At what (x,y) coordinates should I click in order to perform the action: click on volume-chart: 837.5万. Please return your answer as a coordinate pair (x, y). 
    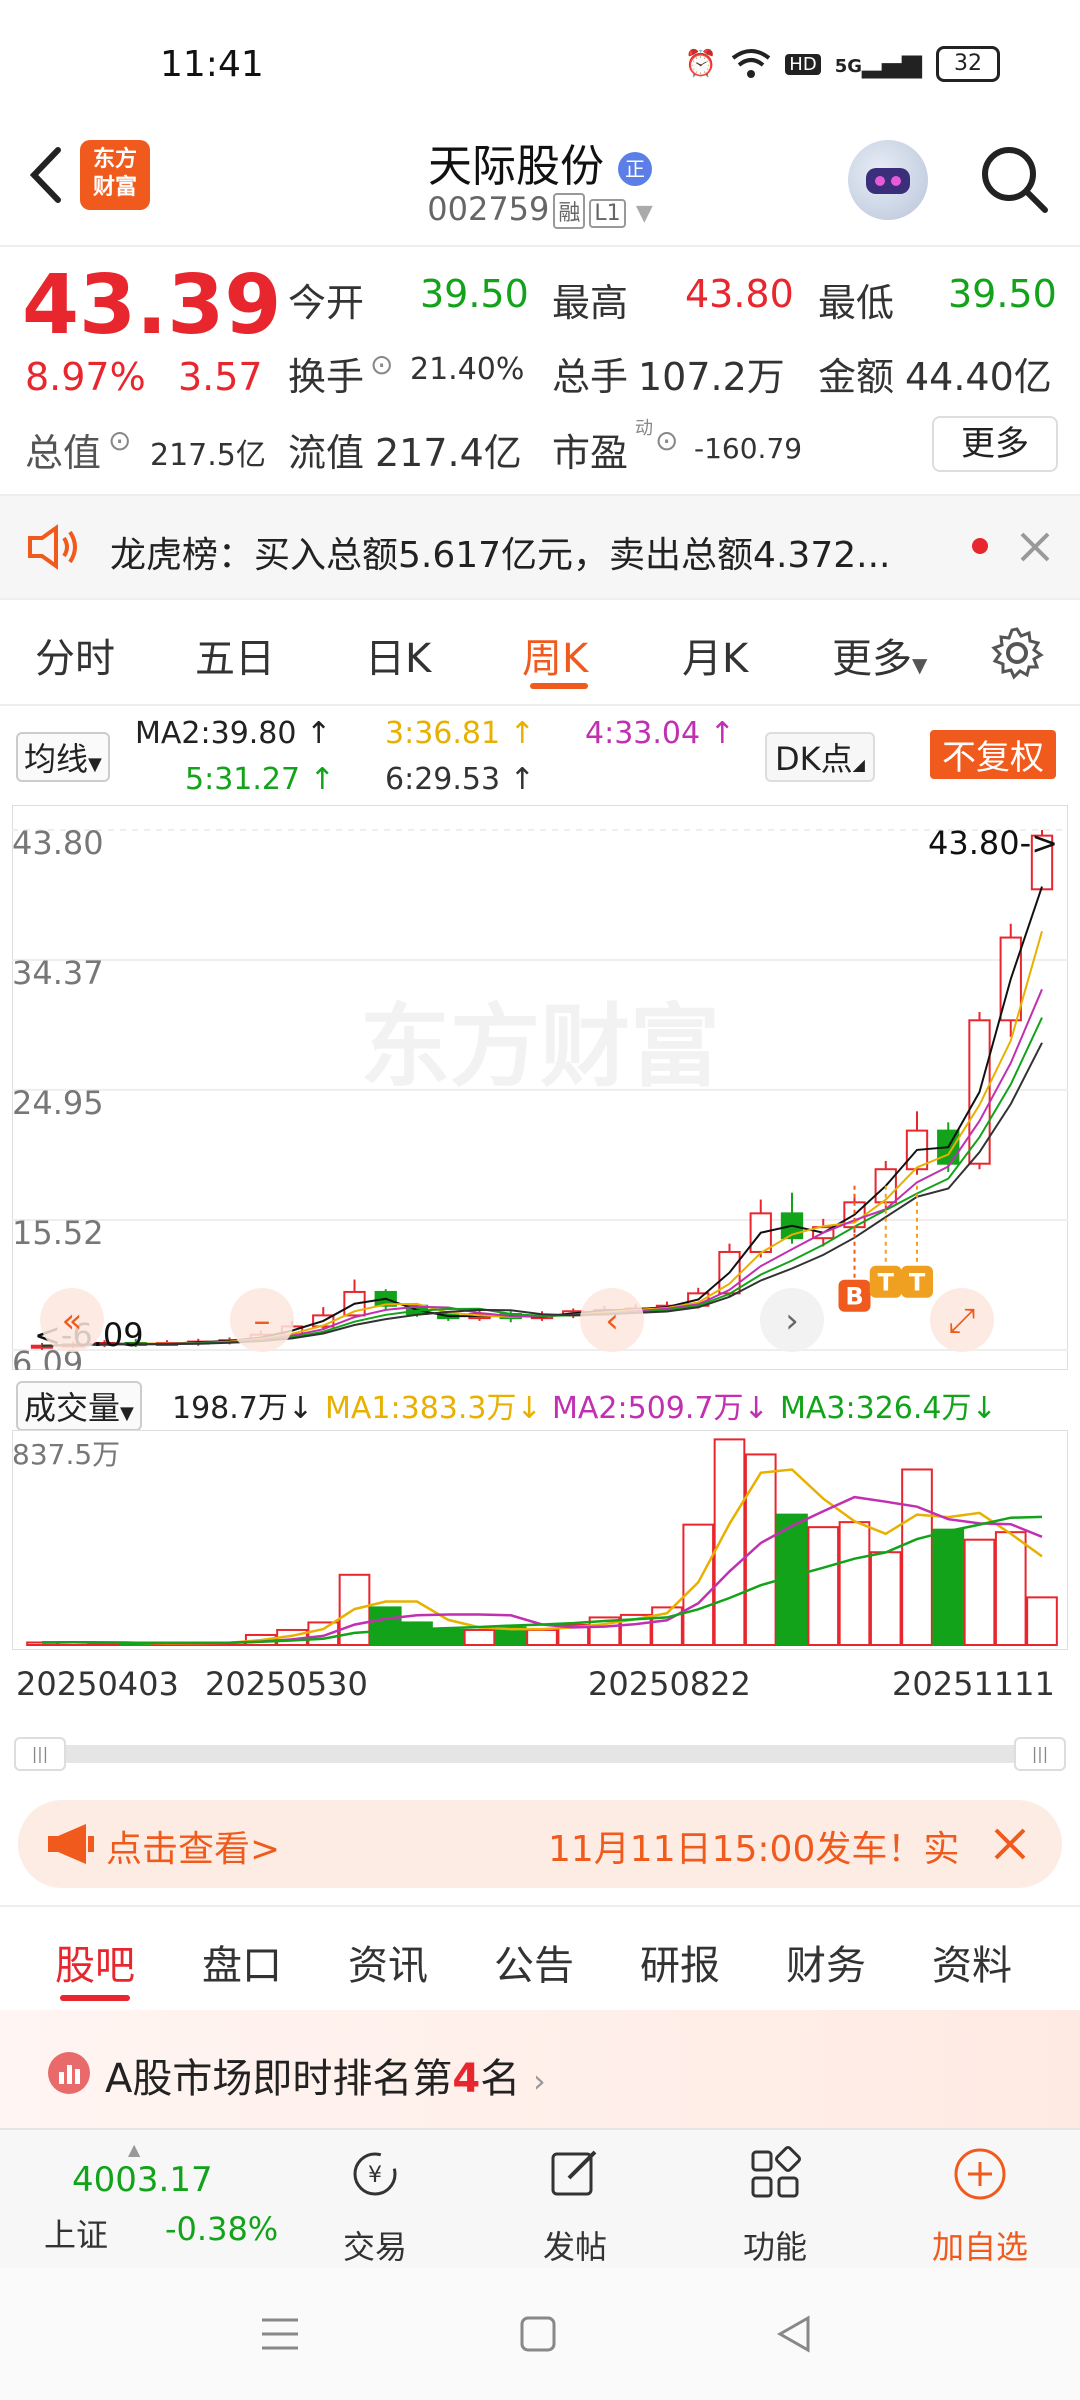
    Looking at the image, I should click on (540, 1540).